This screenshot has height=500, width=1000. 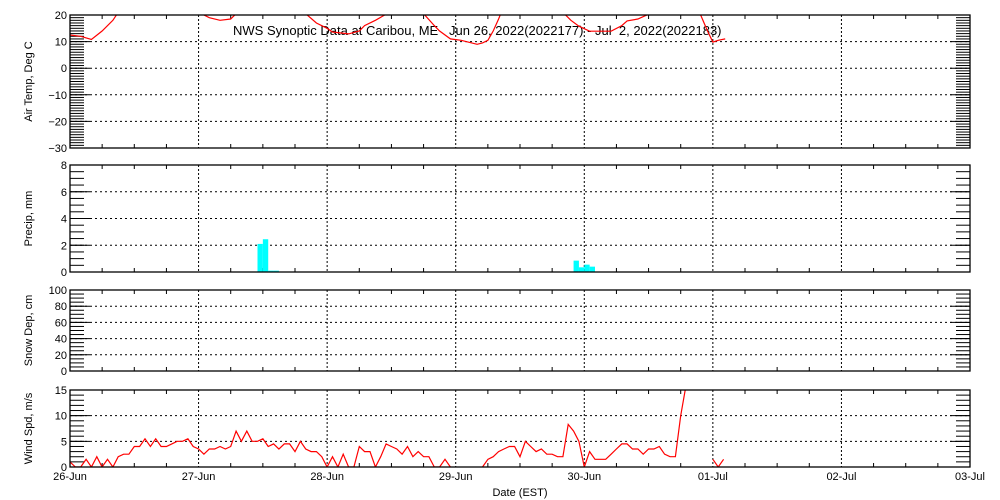 What do you see at coordinates (519, 493) in the screenshot?
I see `x-axis-label: Date (EST)` at bounding box center [519, 493].